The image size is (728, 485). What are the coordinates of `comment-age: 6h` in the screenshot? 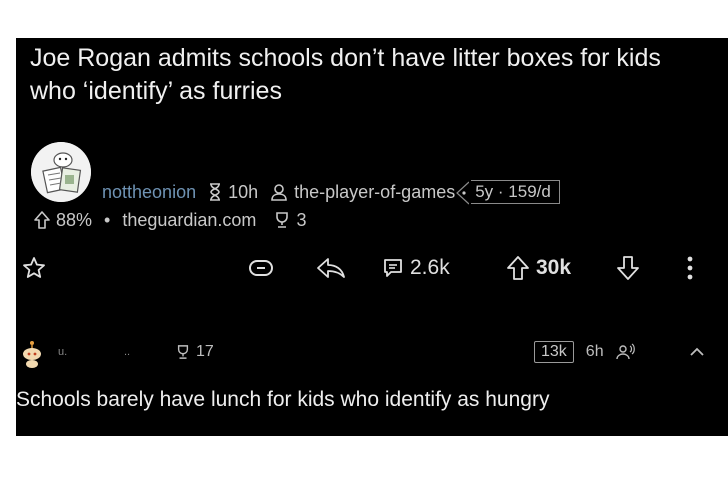 It's located at (594, 351).